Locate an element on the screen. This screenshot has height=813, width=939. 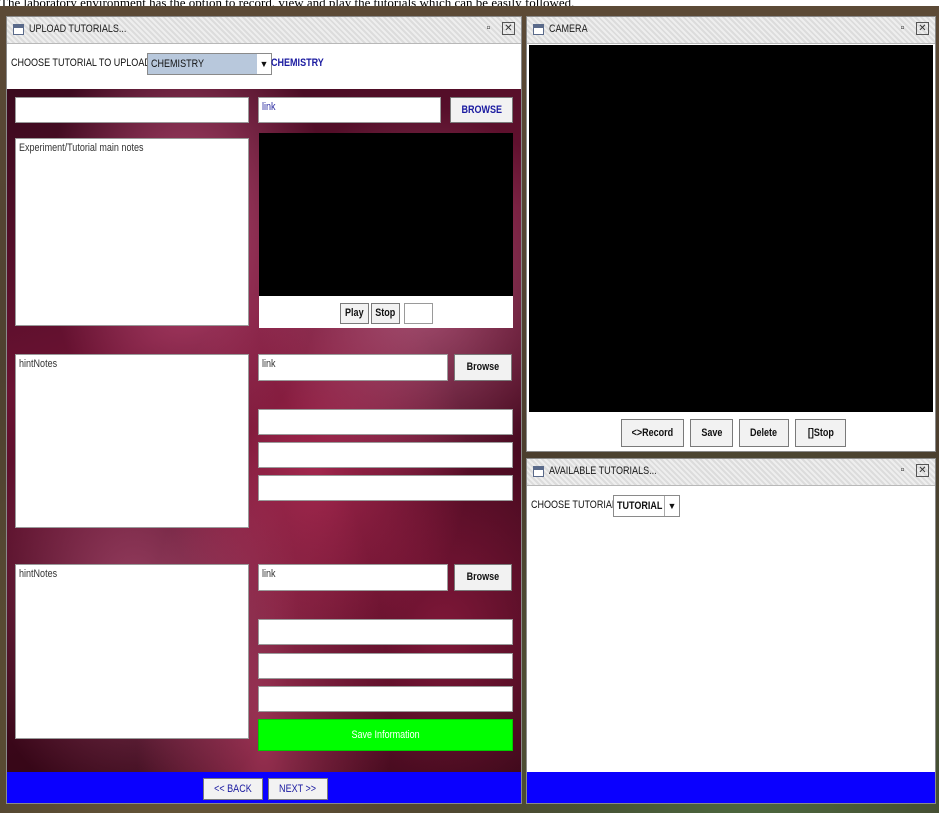
hint-2-browse-button: Browse is located at coordinates (483, 577).